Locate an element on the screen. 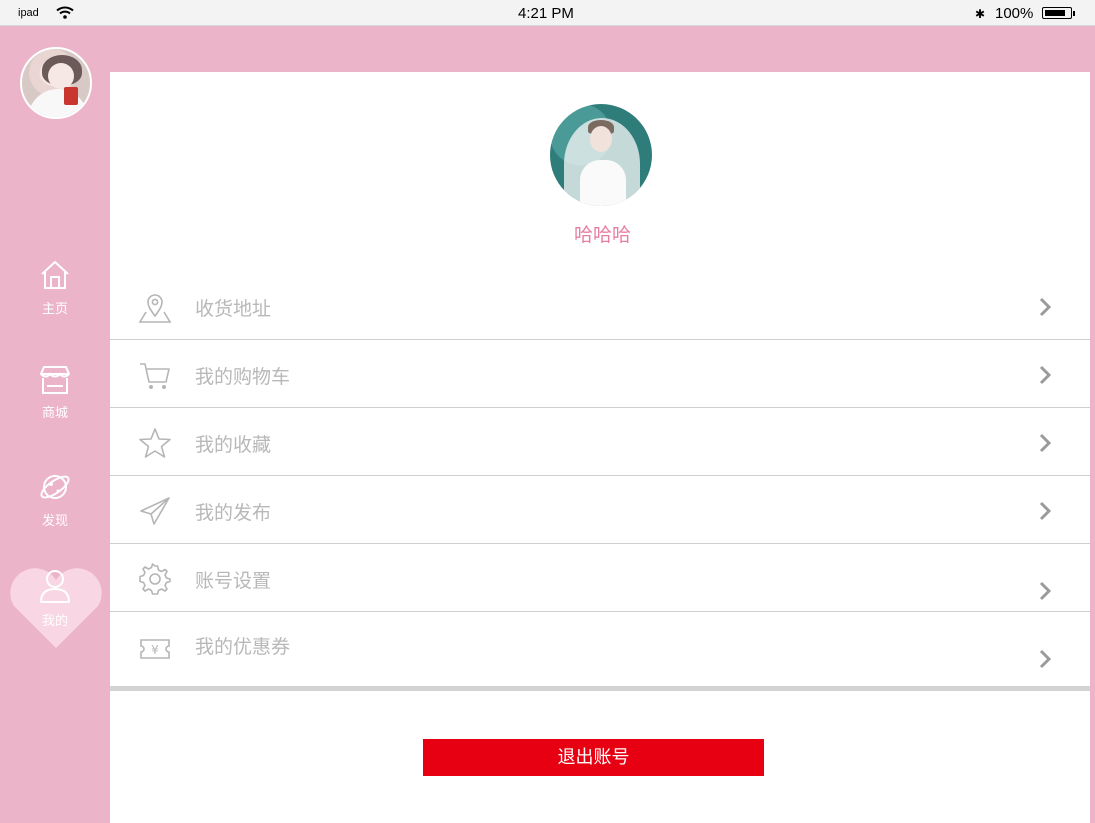  username: 哈哈哈 is located at coordinates (602, 235).